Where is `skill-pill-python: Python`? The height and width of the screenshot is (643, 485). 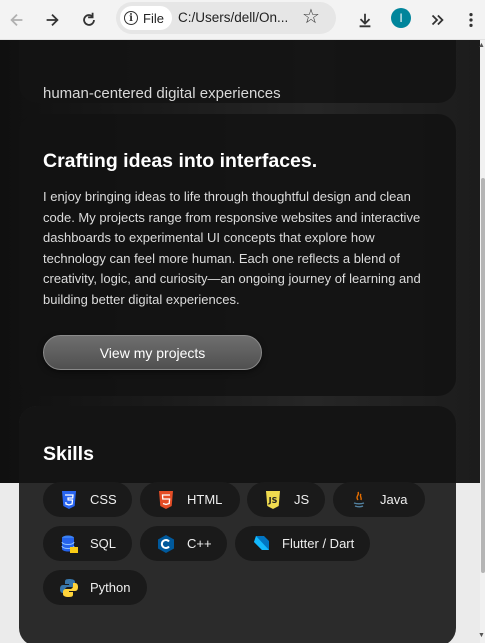 skill-pill-python: Python is located at coordinates (95, 587).